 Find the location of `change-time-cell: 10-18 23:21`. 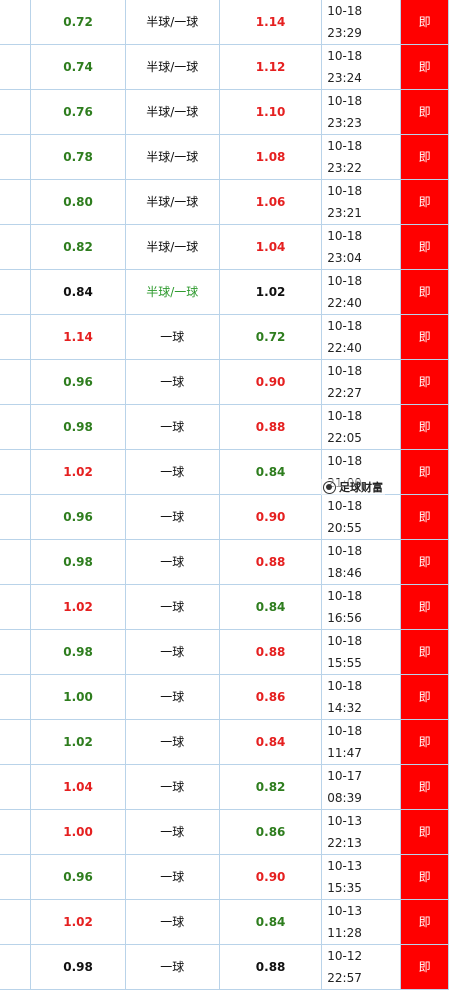

change-time-cell: 10-18 23:21 is located at coordinates (361, 202).